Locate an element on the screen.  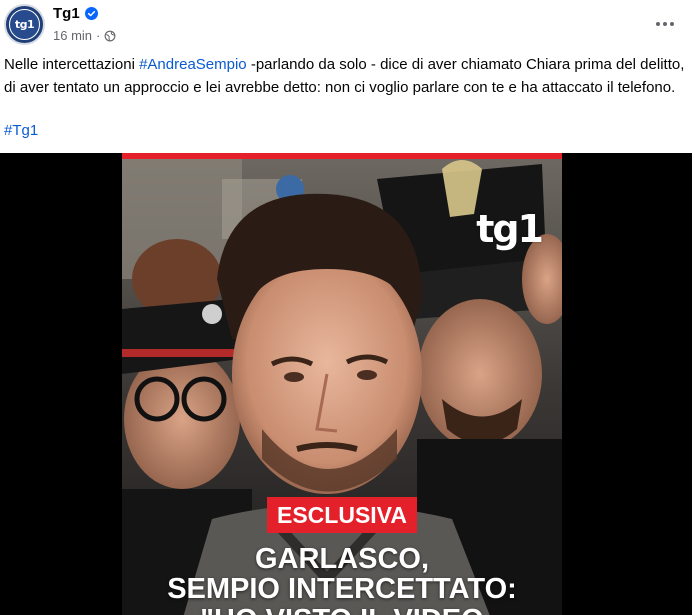
page-avatar: tg1 is located at coordinates (24, 24).